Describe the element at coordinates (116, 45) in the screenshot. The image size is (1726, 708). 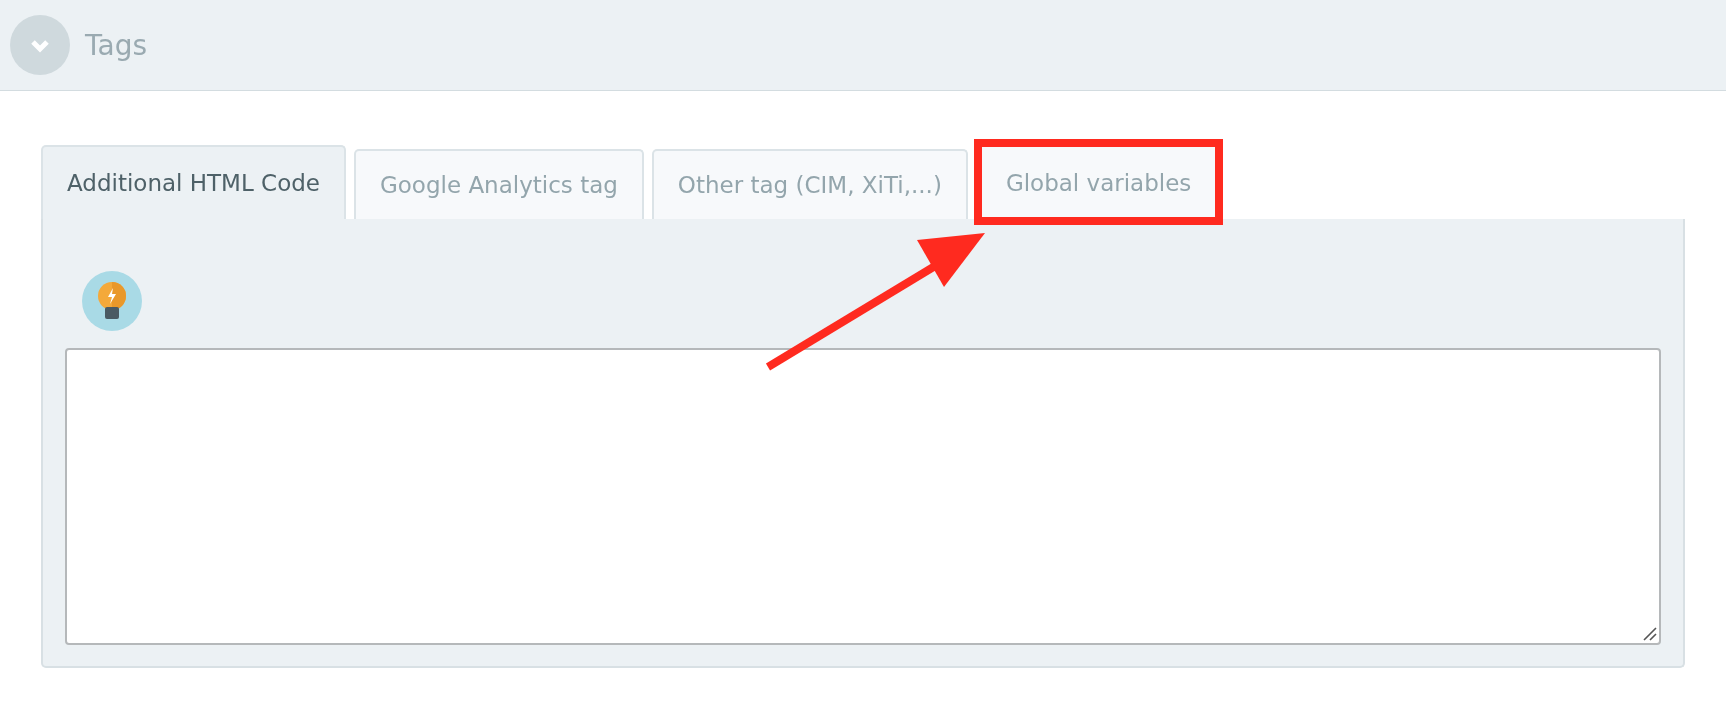
I see `section-title: Tags` at that location.